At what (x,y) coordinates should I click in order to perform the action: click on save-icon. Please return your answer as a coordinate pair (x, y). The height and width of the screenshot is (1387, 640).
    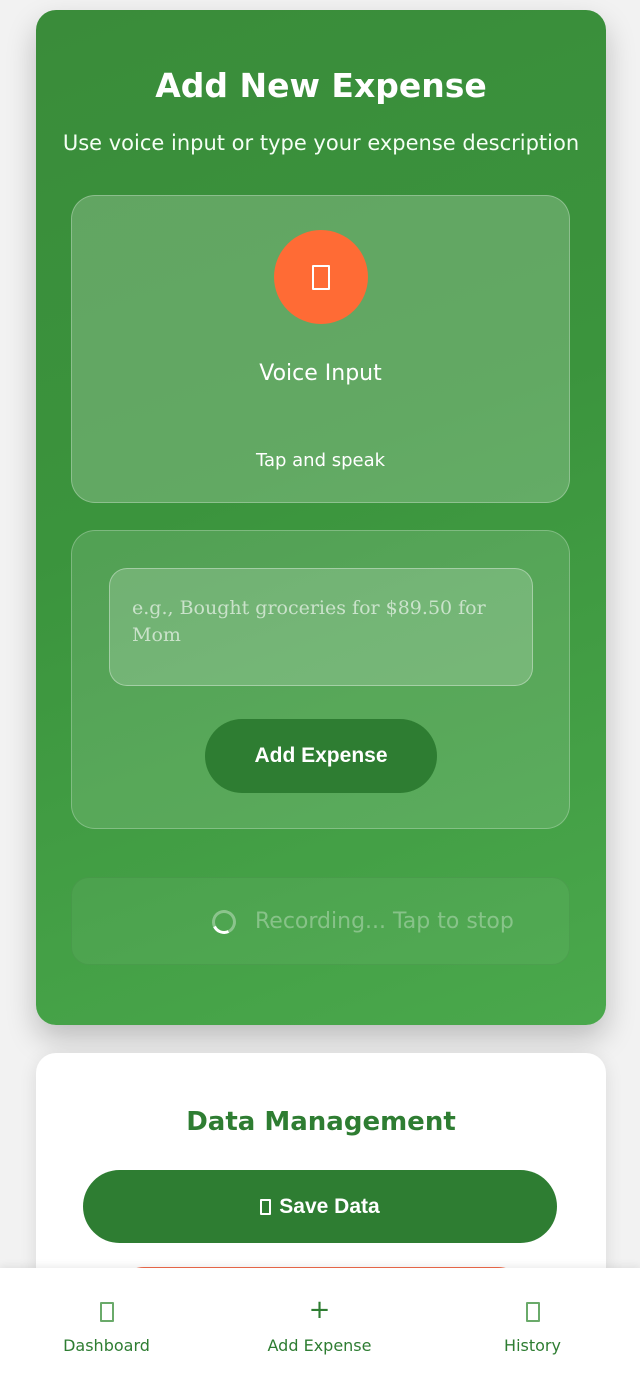
    Looking at the image, I should click on (266, 1206).